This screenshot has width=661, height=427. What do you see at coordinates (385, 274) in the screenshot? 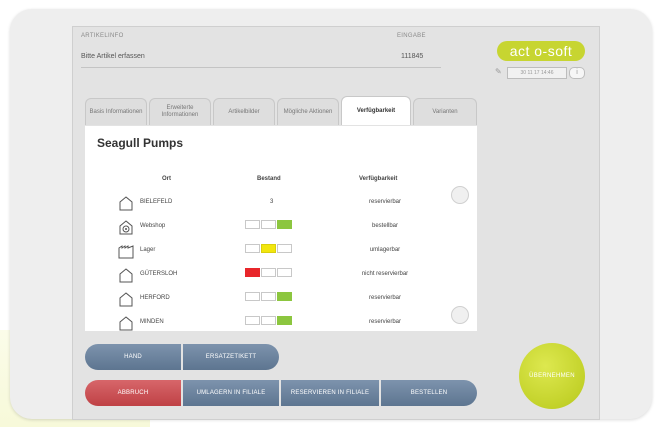
I see `availability-status: nicht reservierbar` at bounding box center [385, 274].